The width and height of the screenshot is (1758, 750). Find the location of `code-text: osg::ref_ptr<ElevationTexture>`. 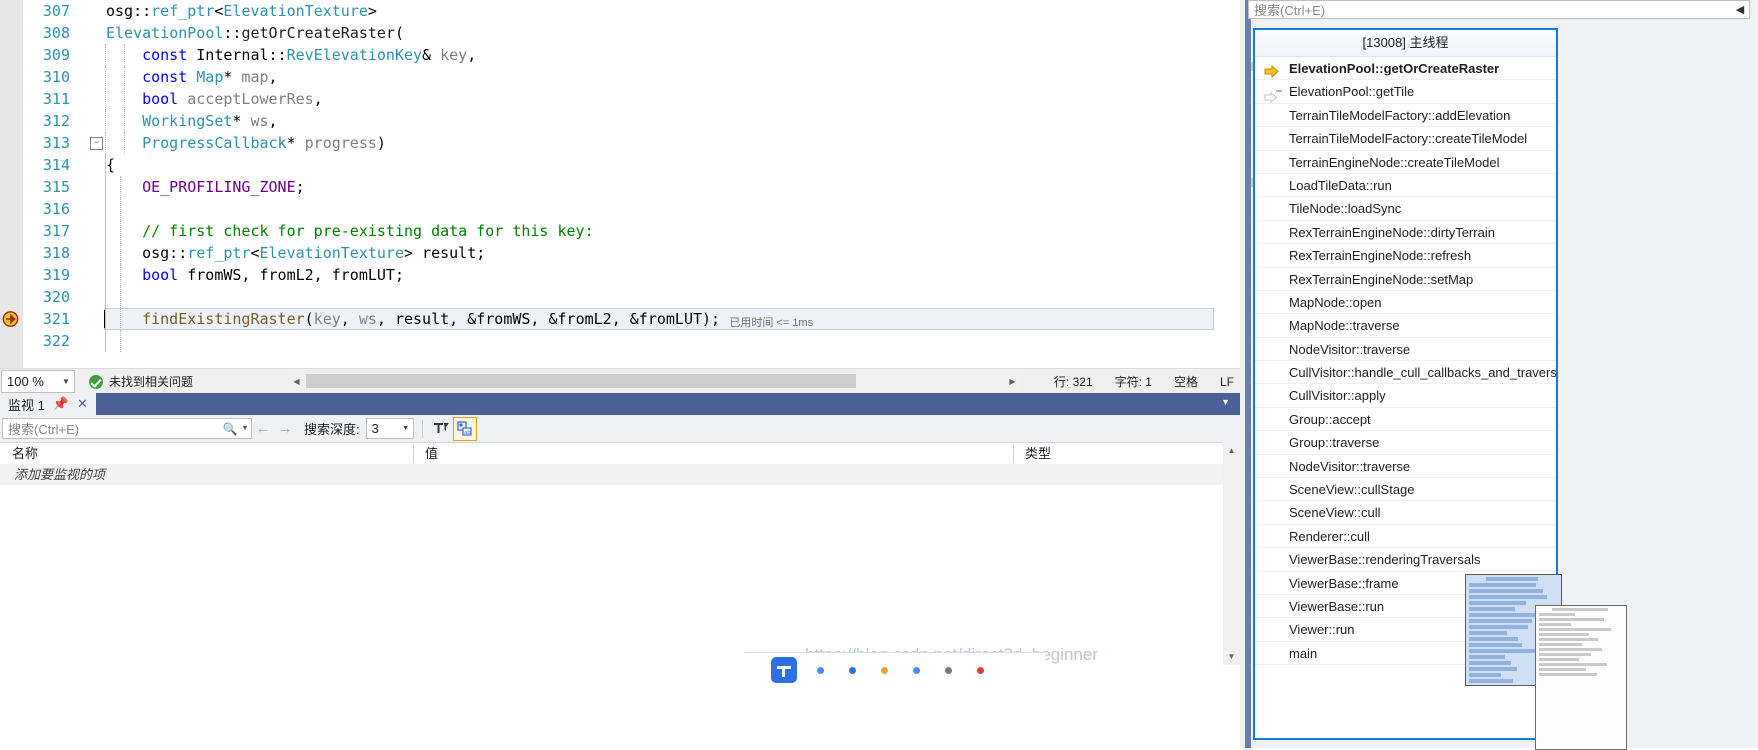

code-text: osg::ref_ptr<ElevationTexture> is located at coordinates (241, 11).